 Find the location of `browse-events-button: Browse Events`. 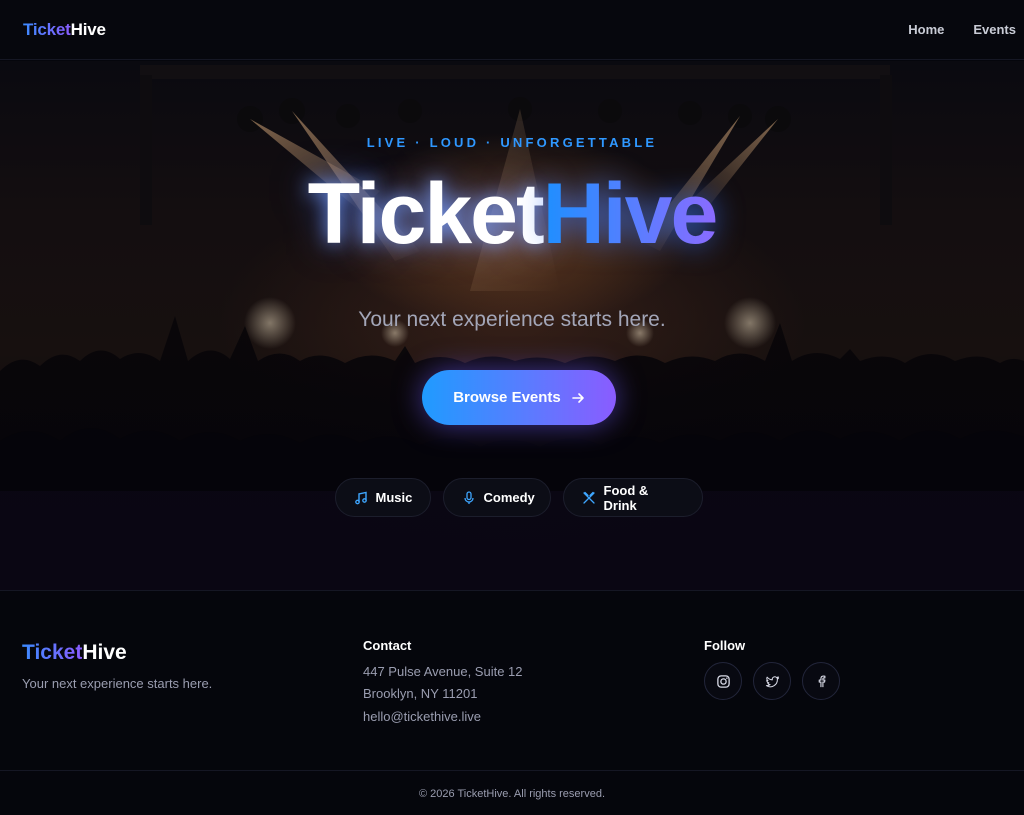

browse-events-button: Browse Events is located at coordinates (519, 397).